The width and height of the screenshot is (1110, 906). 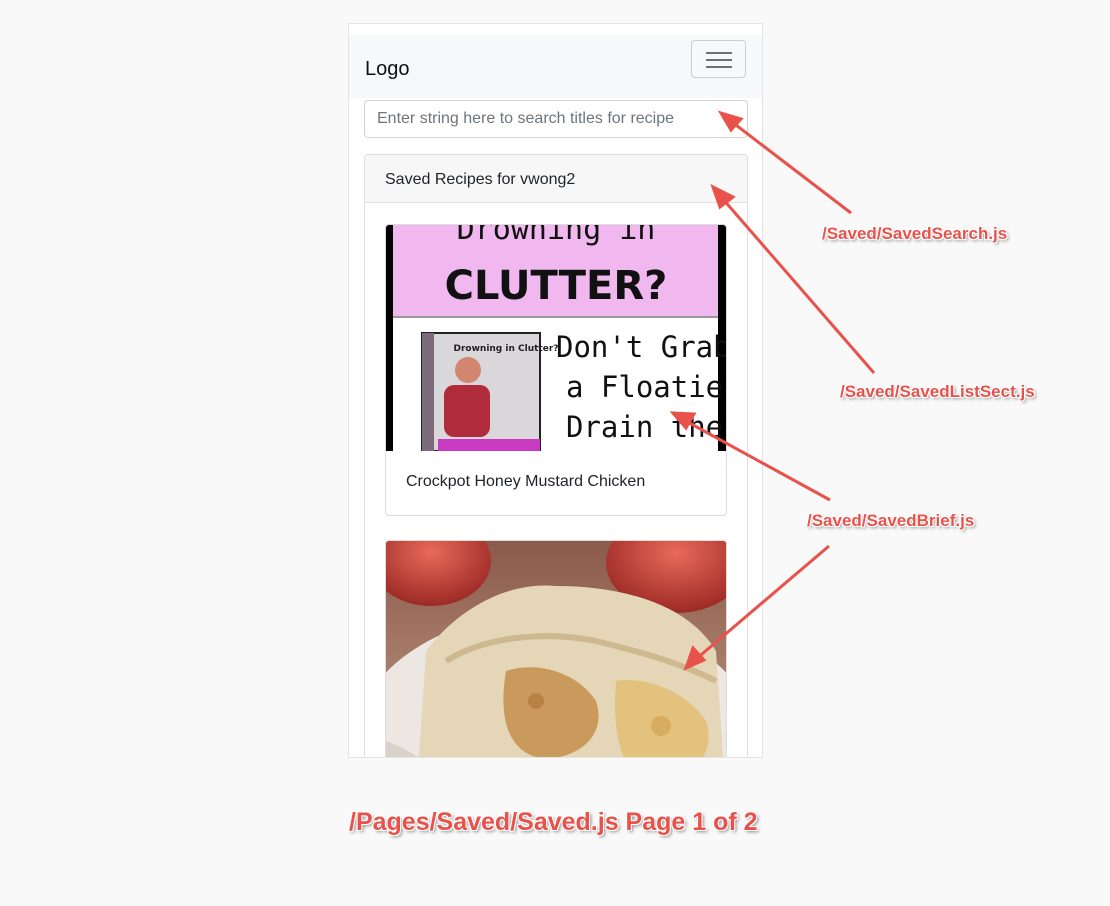 I want to click on section-header: Saved Recipes for vwong2, so click(x=556, y=179).